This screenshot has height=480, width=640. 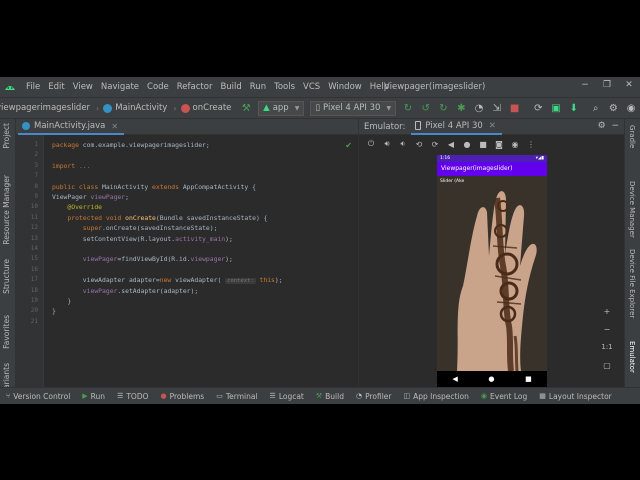 I want to click on tool-window-terminal: ▭ Terminal, so click(x=236, y=396).